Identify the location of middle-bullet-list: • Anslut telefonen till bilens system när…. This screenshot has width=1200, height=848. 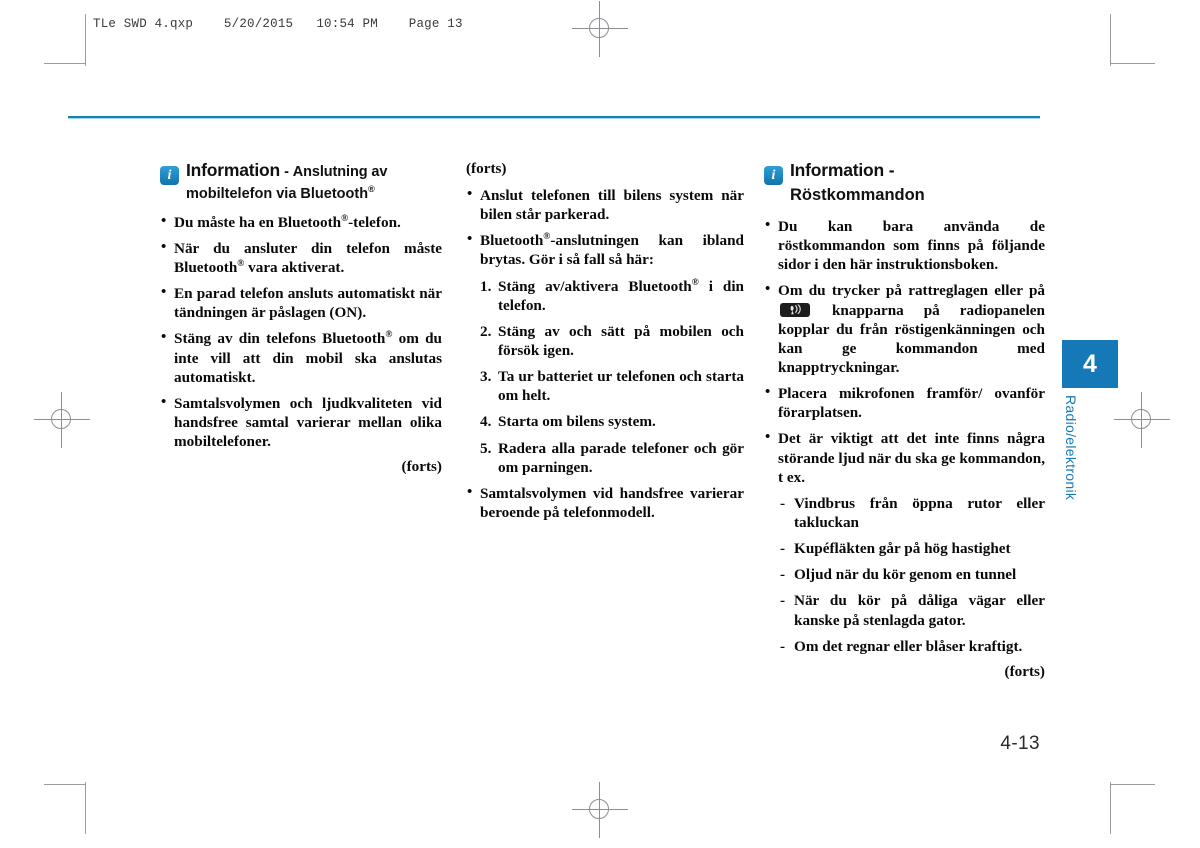
(605, 228).